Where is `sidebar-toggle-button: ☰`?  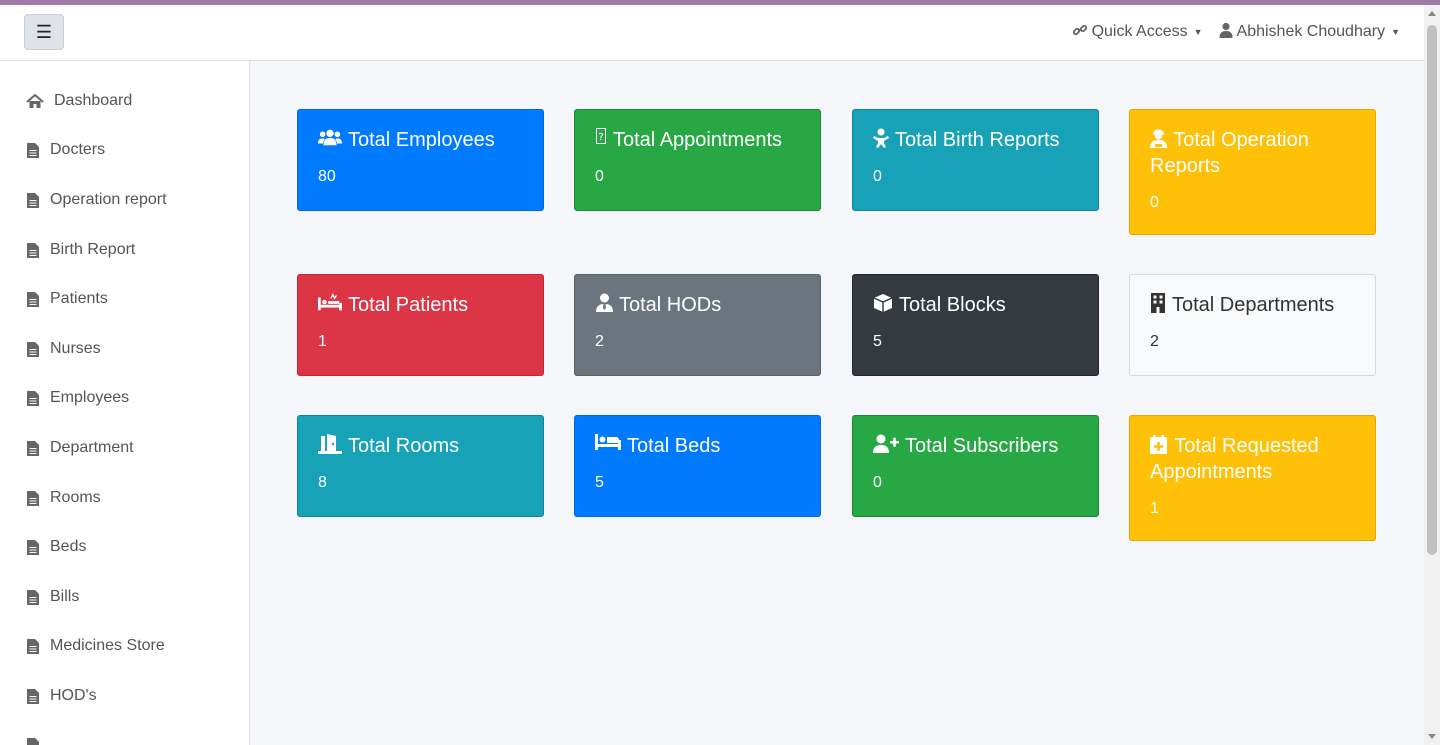 sidebar-toggle-button: ☰ is located at coordinates (44, 32).